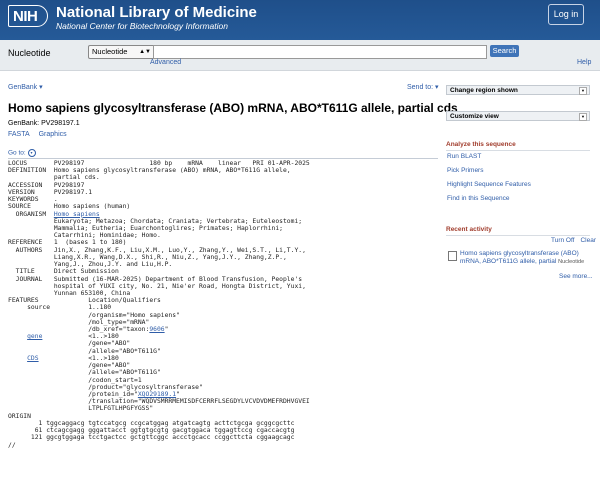  I want to click on flatfile-text: /db_xref="taxon:, so click(79, 330).